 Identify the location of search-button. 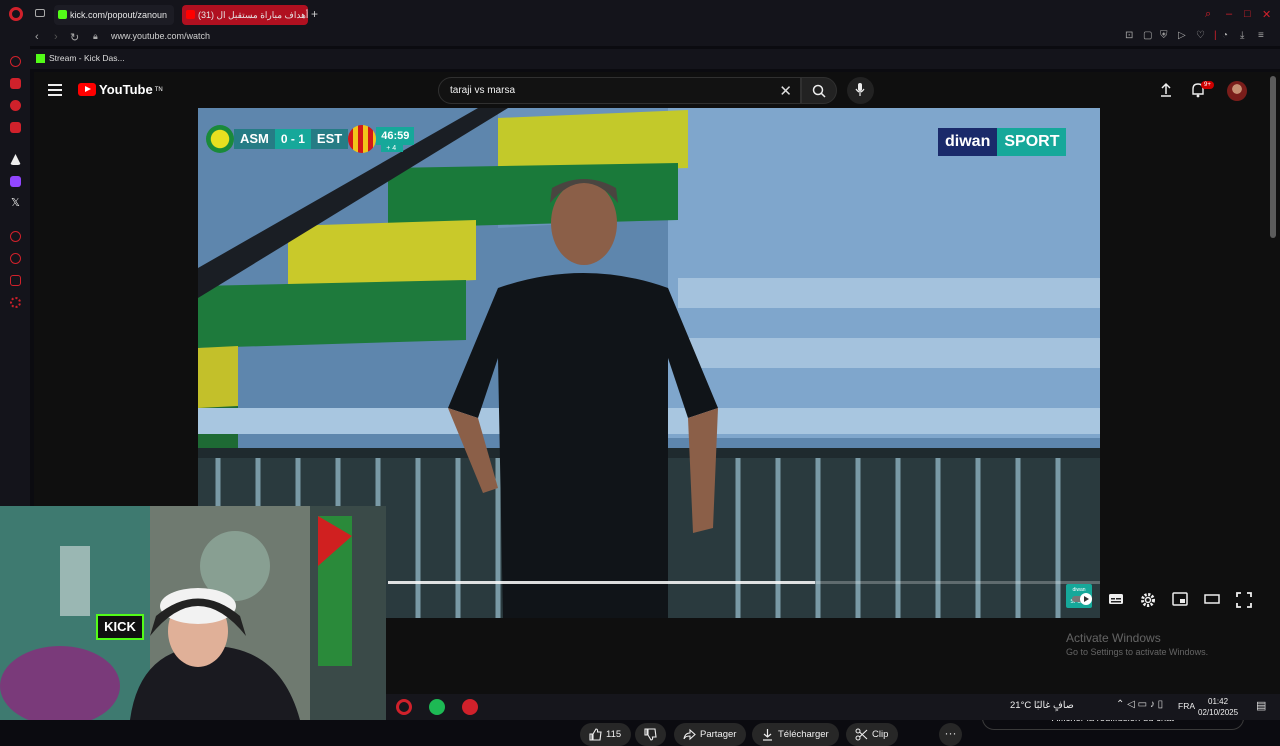
(819, 90).